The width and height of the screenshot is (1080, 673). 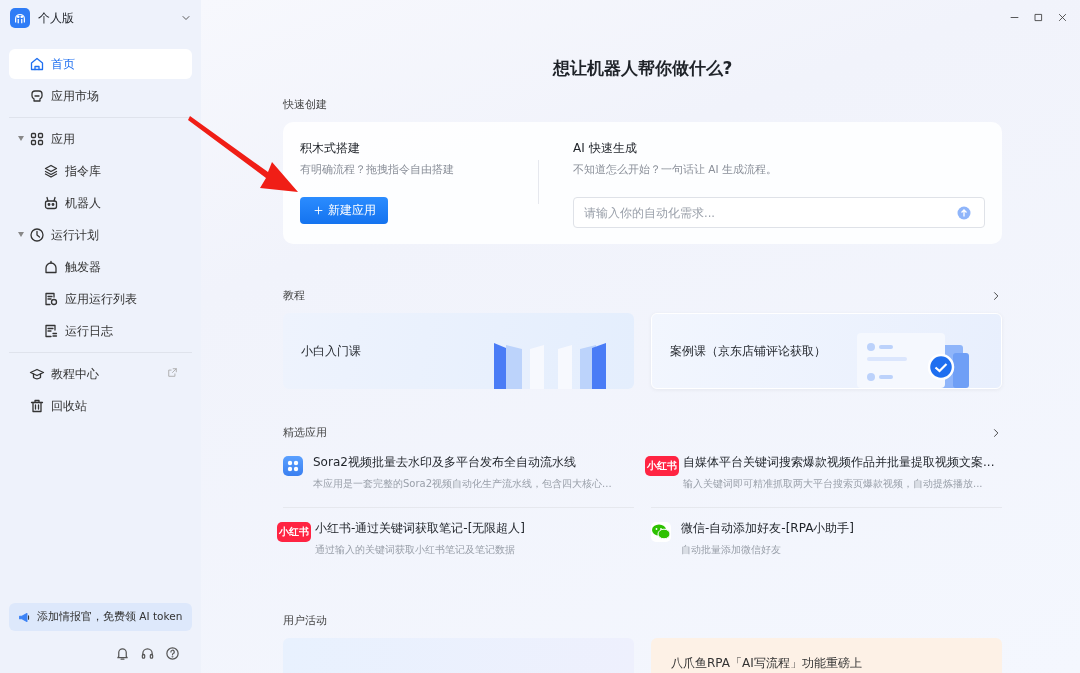 I want to click on nav-item: 机器人, so click(x=100, y=203).